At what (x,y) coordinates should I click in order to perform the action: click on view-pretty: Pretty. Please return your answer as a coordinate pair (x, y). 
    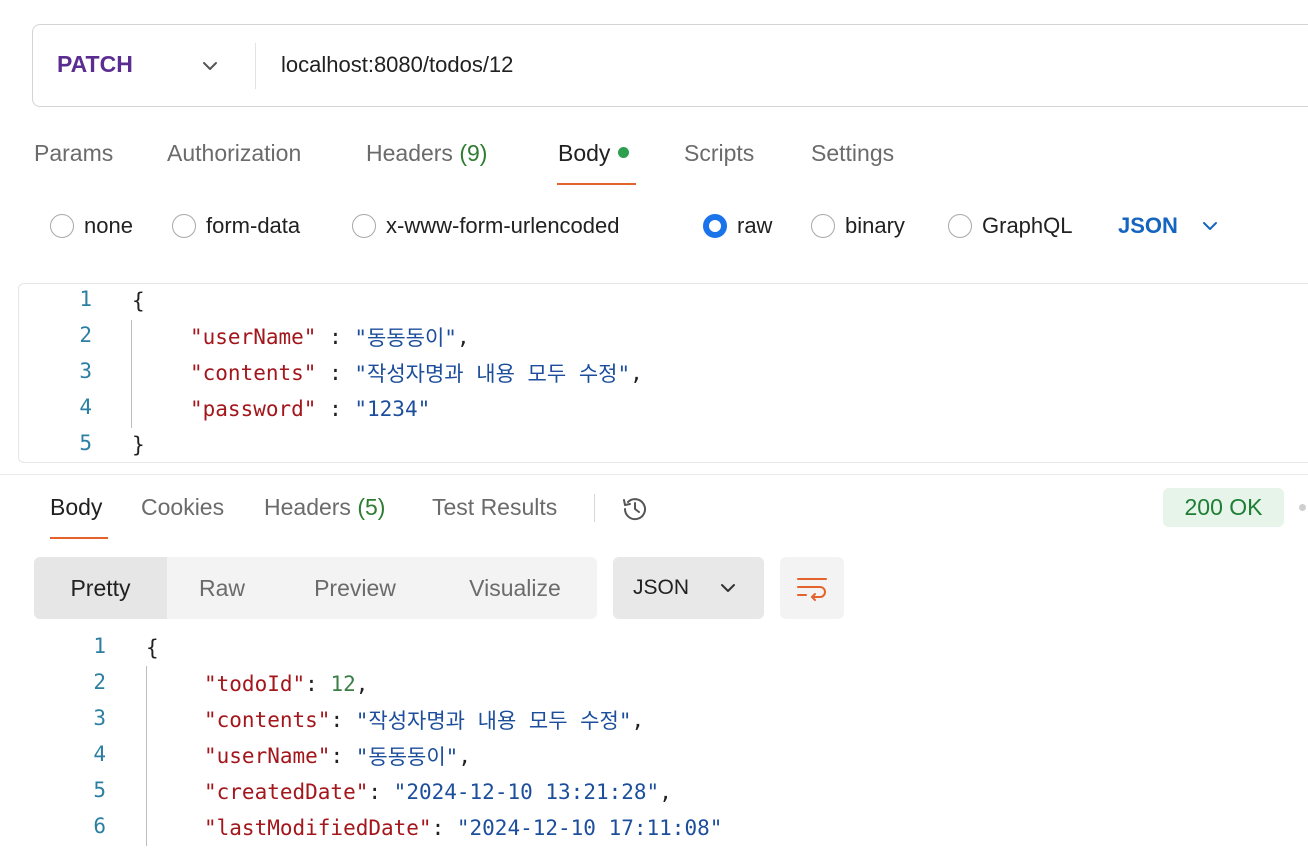
    Looking at the image, I should click on (100, 588).